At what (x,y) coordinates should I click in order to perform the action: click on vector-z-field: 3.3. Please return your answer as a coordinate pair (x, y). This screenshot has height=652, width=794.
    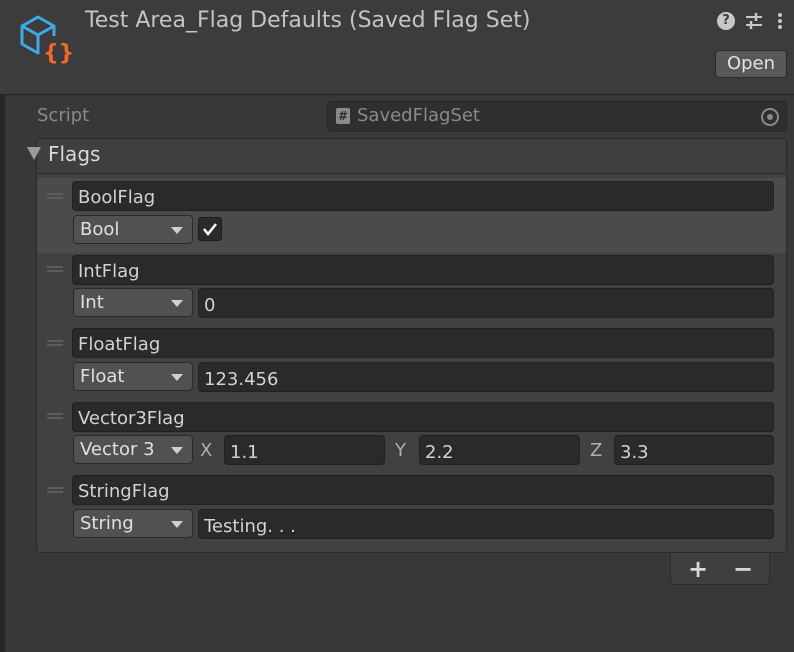
    Looking at the image, I should click on (694, 450).